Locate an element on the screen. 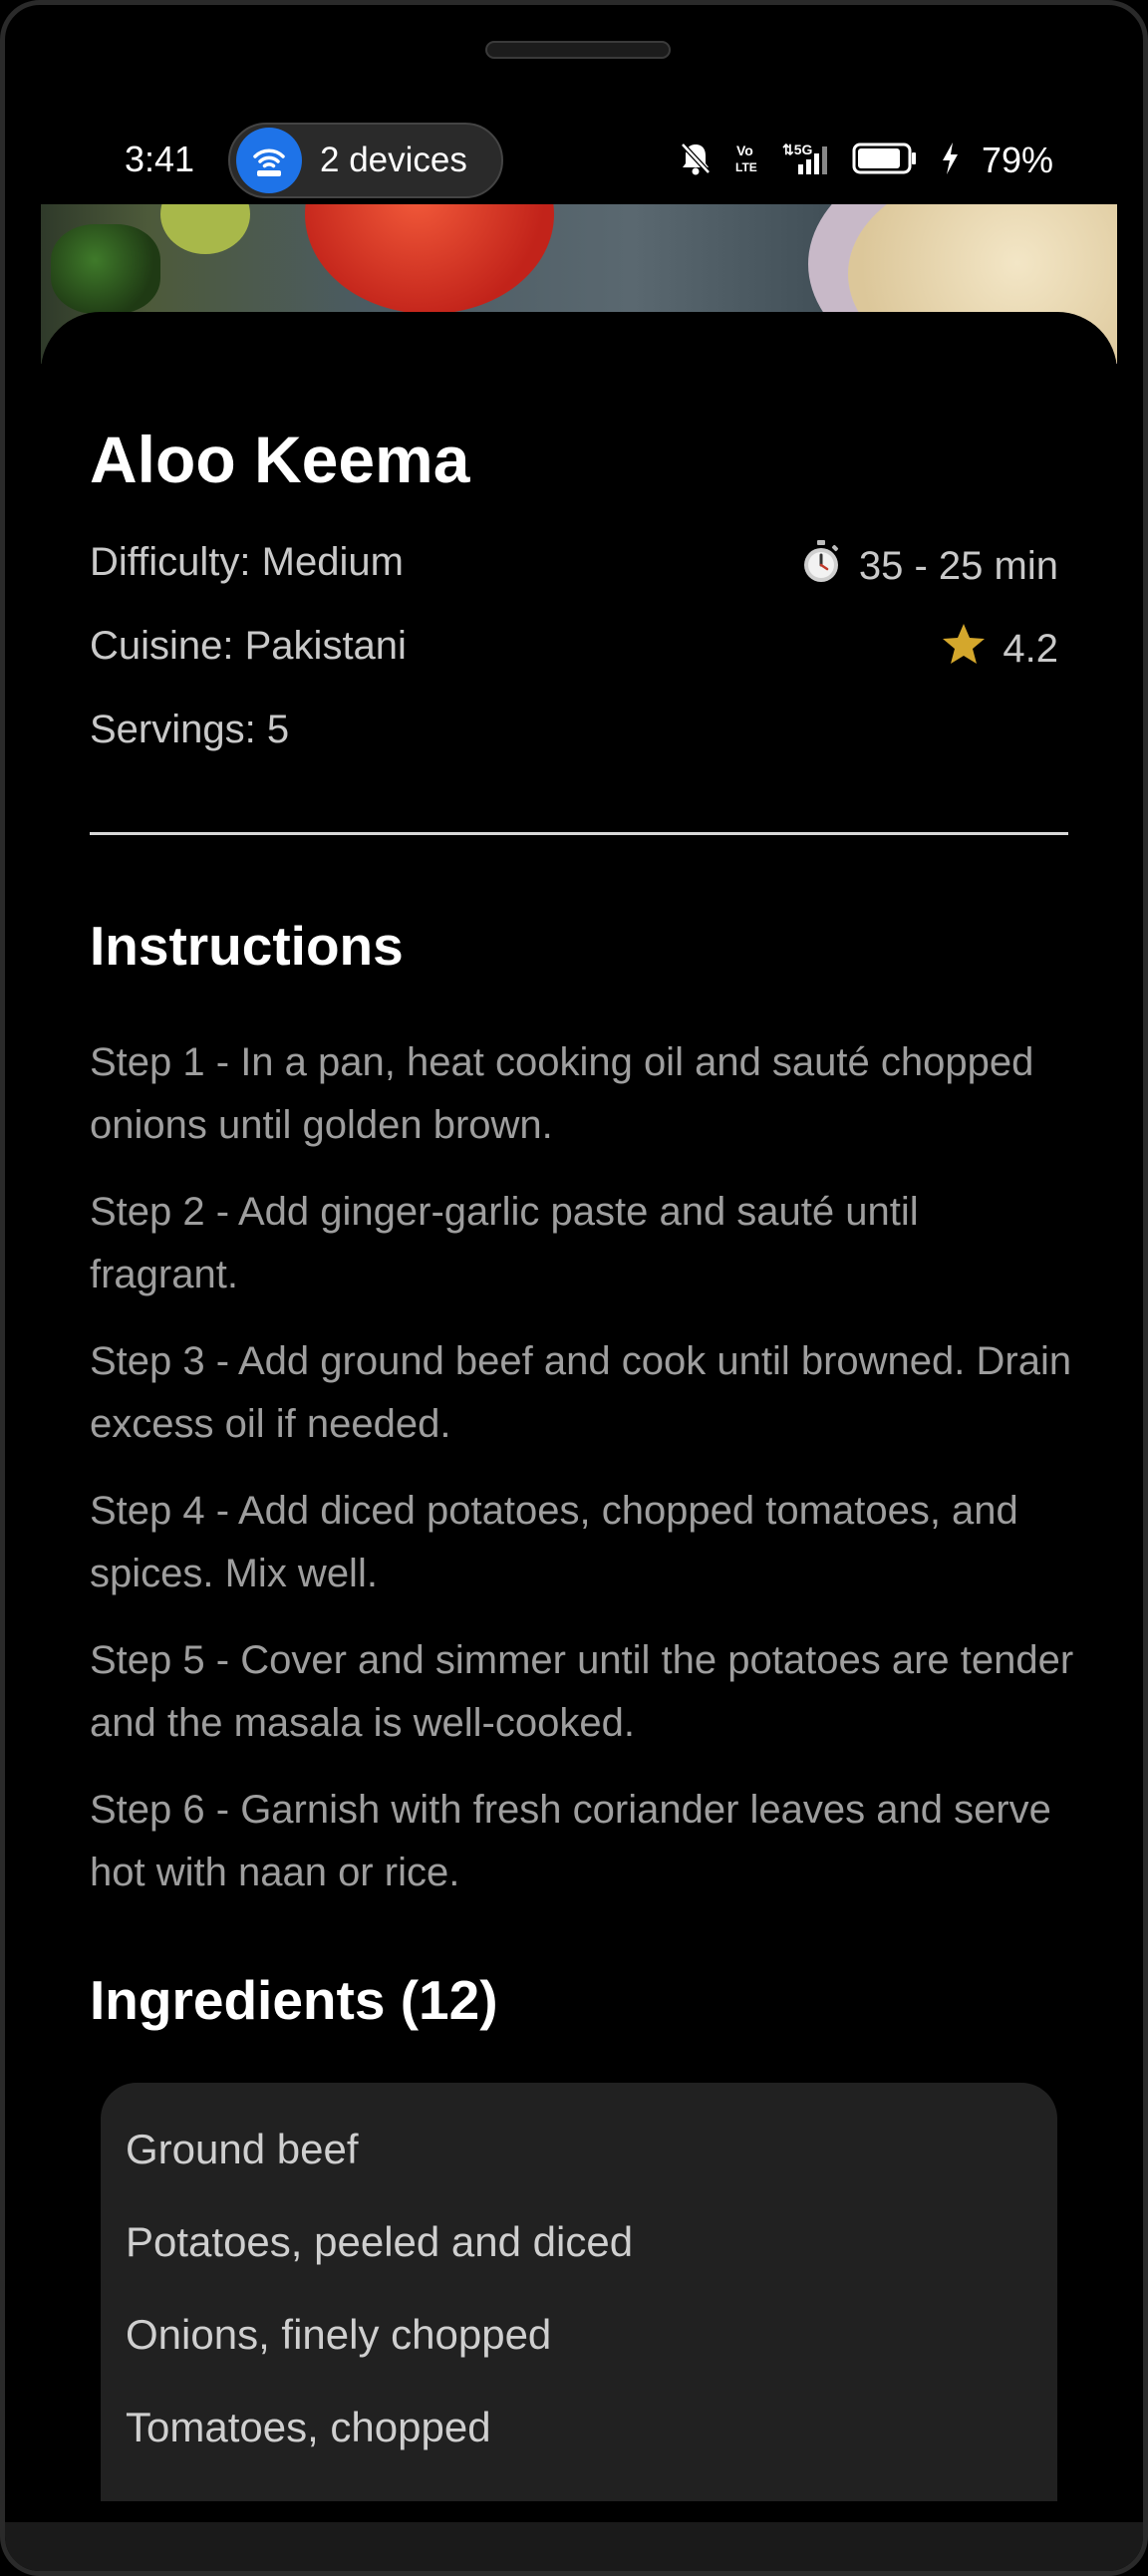  system-nav-bar is located at coordinates (574, 2546).